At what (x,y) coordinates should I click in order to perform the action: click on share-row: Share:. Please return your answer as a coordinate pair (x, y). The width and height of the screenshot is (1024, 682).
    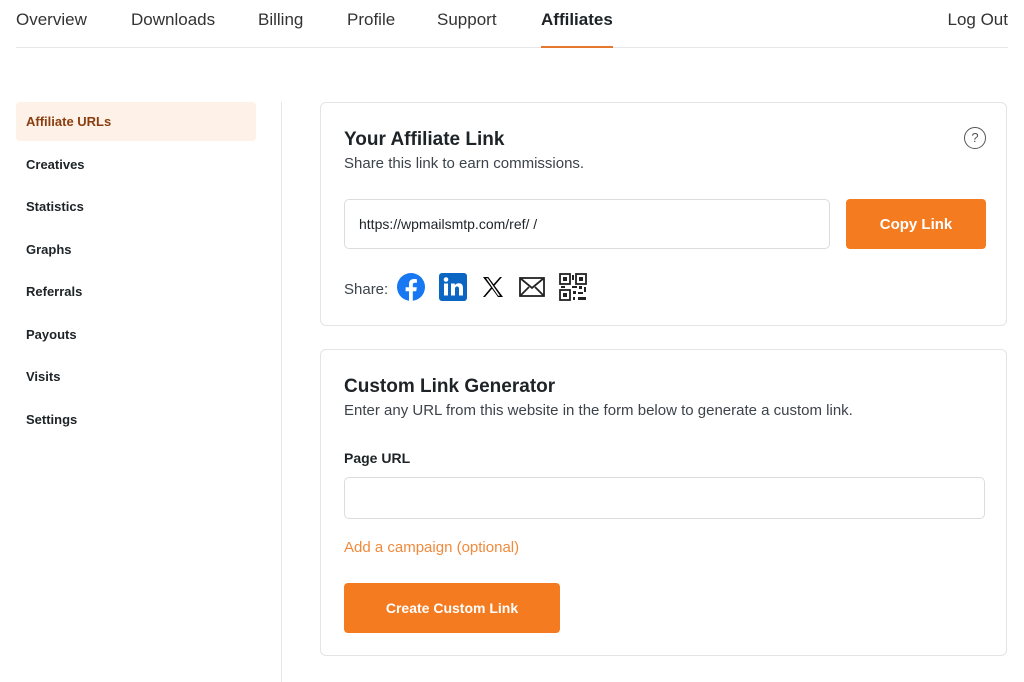
    Looking at the image, I should click on (472, 289).